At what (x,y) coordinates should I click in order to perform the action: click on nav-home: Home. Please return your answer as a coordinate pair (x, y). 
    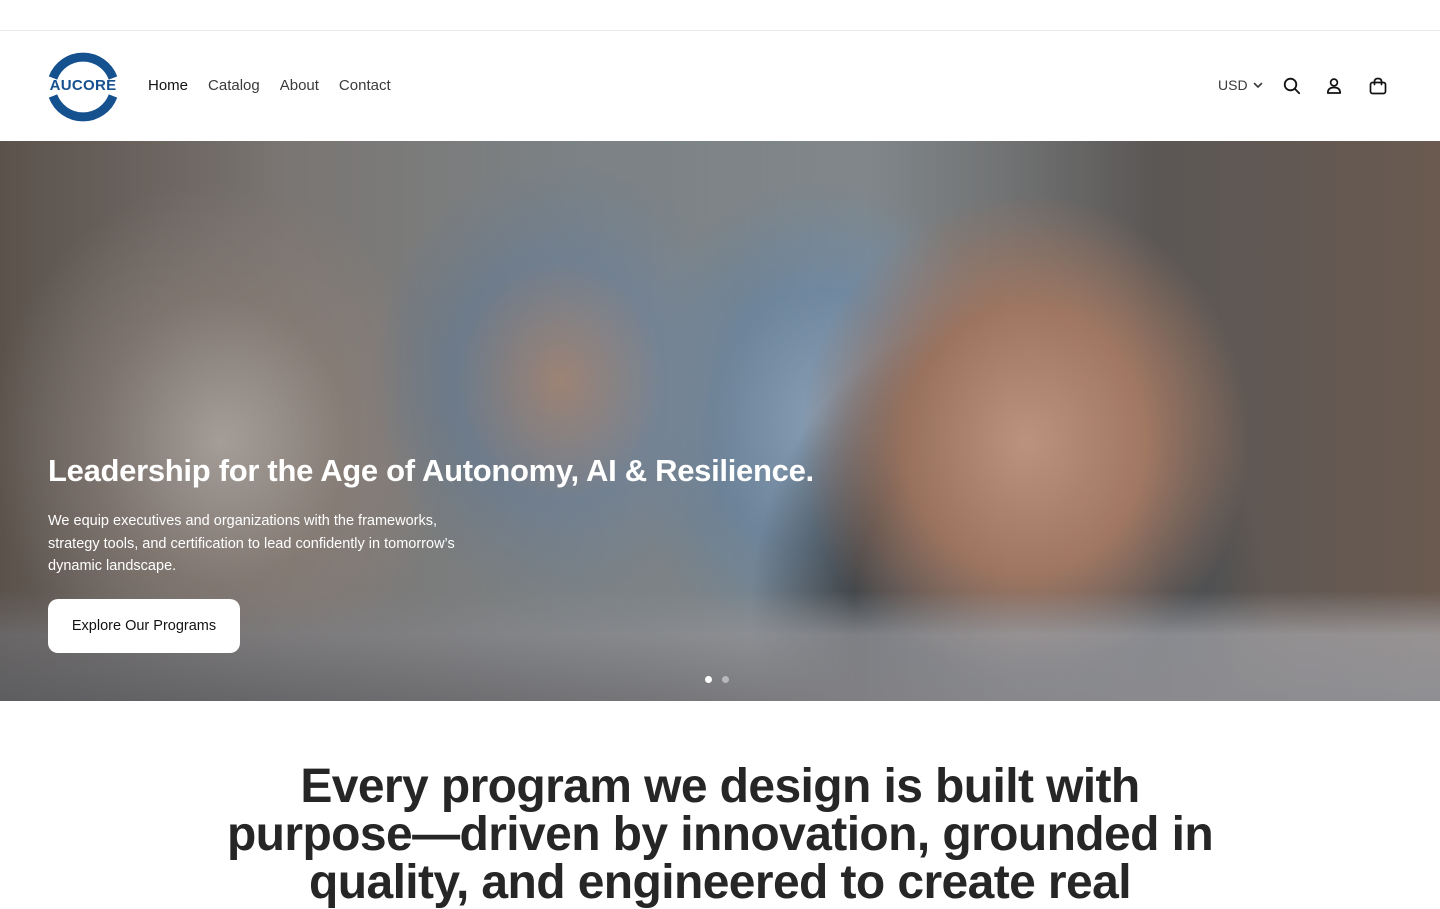
    Looking at the image, I should click on (168, 86).